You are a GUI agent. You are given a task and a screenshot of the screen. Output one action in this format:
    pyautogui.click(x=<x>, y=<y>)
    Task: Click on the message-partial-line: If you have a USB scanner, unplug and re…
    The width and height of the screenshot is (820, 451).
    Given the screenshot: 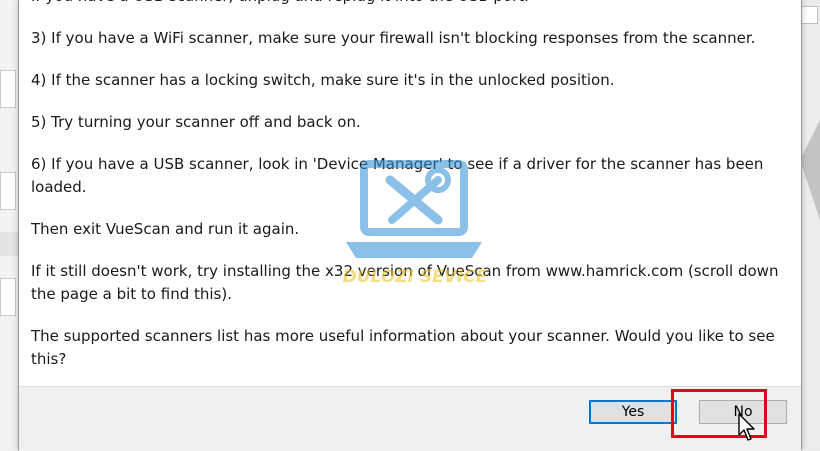 What is the action you would take?
    pyautogui.click(x=411, y=4)
    